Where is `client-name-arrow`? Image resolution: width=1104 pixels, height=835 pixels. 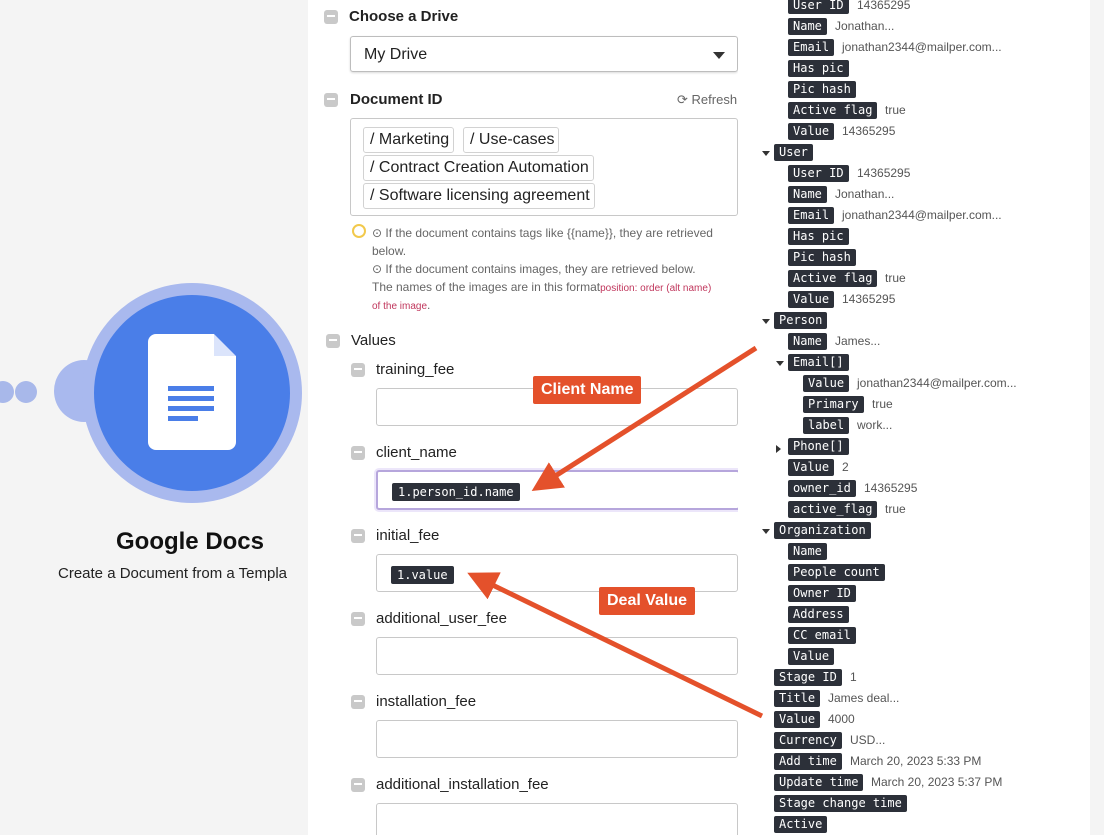 client-name-arrow is located at coordinates (644, 418).